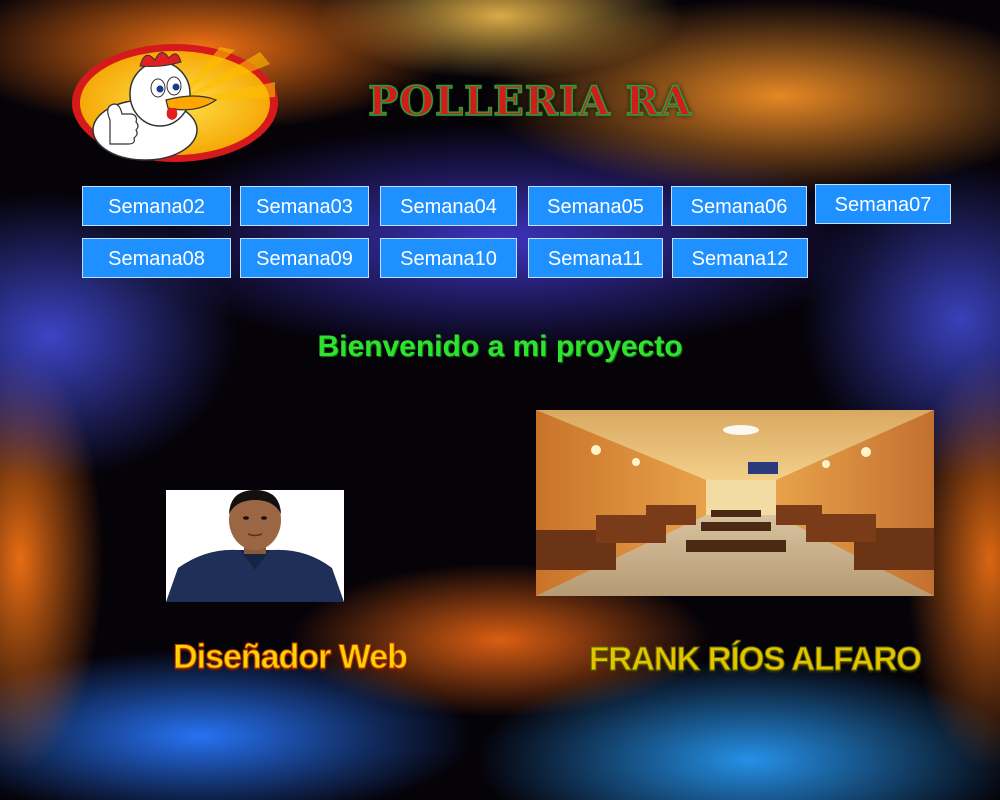  What do you see at coordinates (595, 258) in the screenshot?
I see `nav-button-semana11: Semana11` at bounding box center [595, 258].